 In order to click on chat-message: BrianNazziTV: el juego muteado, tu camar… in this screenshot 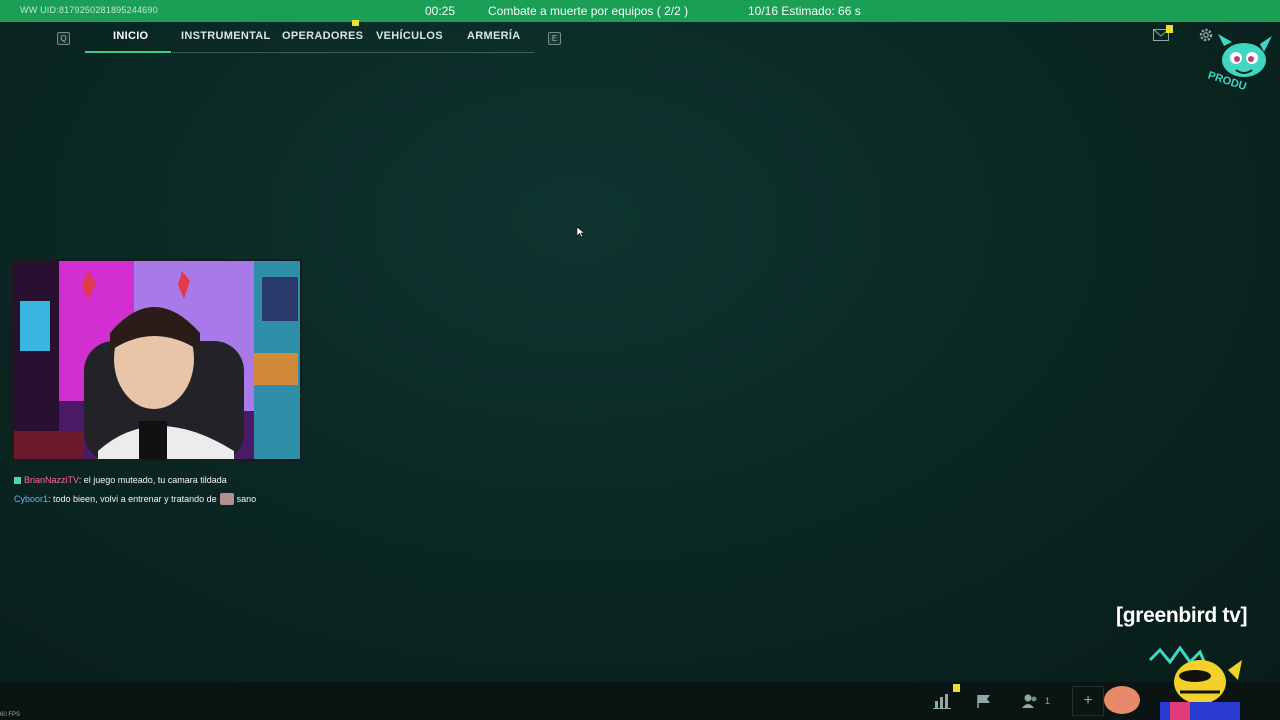, I will do `click(164, 480)`.